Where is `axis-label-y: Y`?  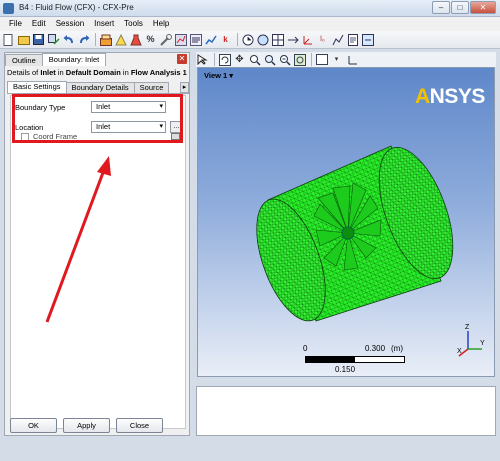 axis-label-y: Y is located at coordinates (482, 343).